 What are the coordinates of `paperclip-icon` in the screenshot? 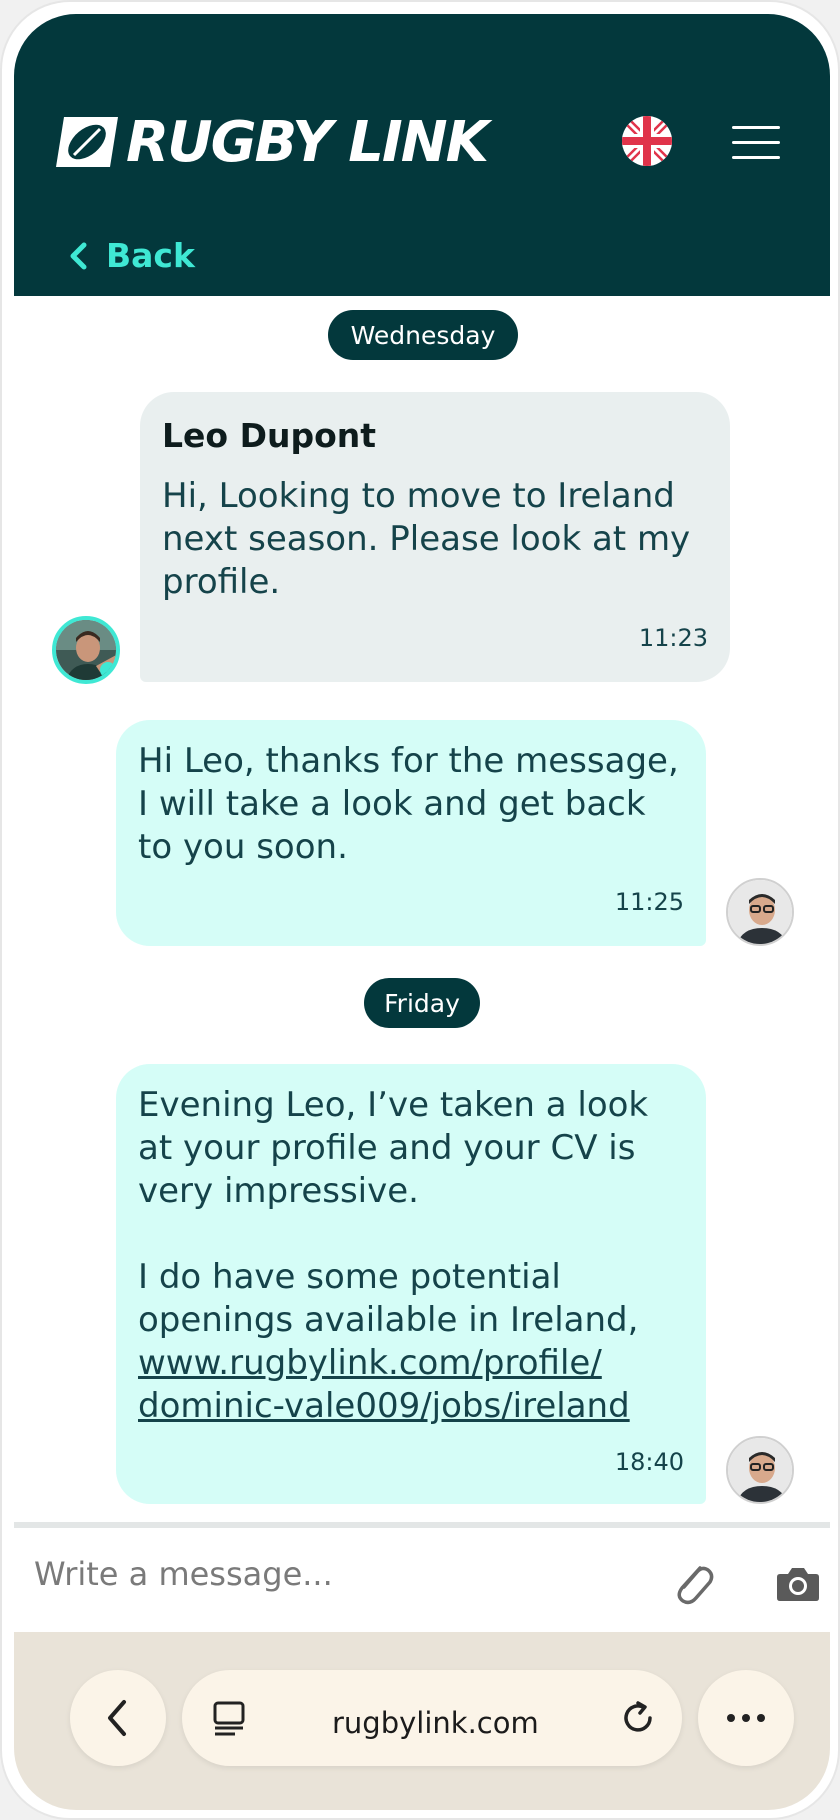 It's located at (692, 1582).